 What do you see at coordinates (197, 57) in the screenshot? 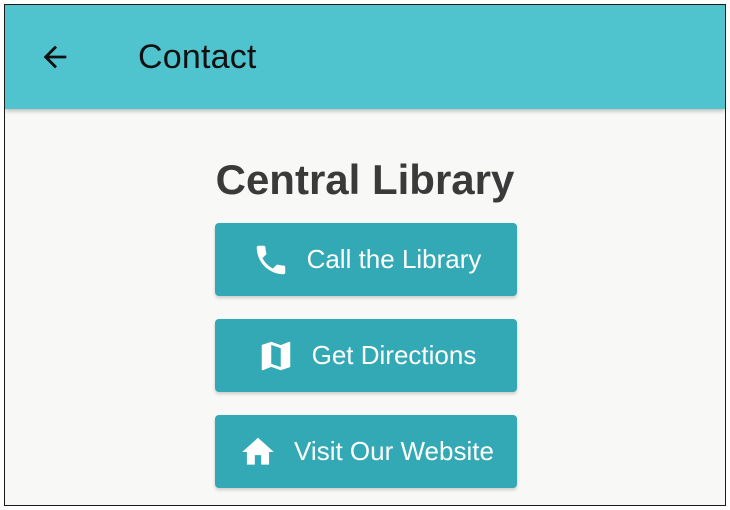
I see `page-header-title: Contact` at bounding box center [197, 57].